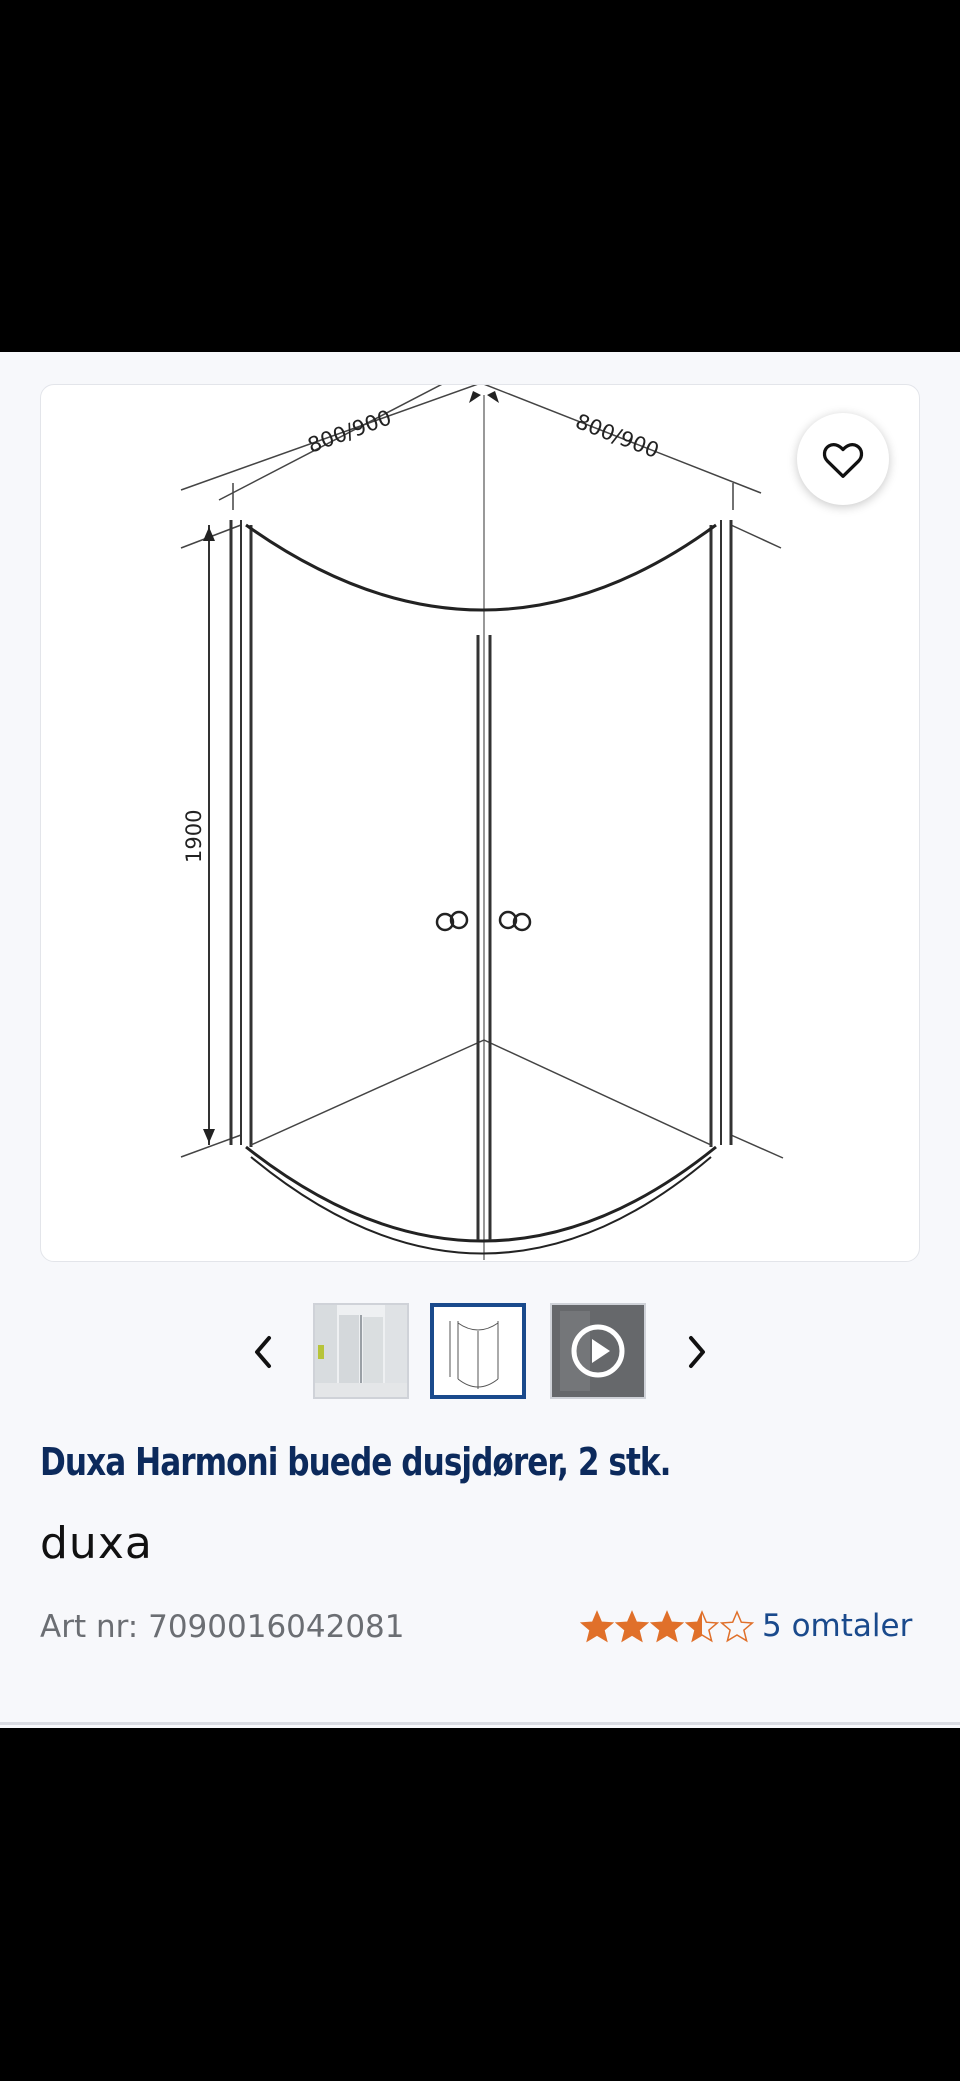 The image size is (960, 2081). I want to click on brand-logo: duxa, so click(96, 1543).